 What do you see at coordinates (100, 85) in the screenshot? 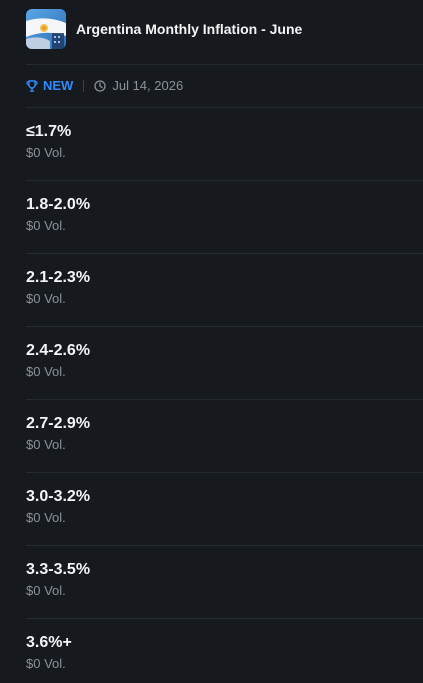
I see `clock-icon` at bounding box center [100, 85].